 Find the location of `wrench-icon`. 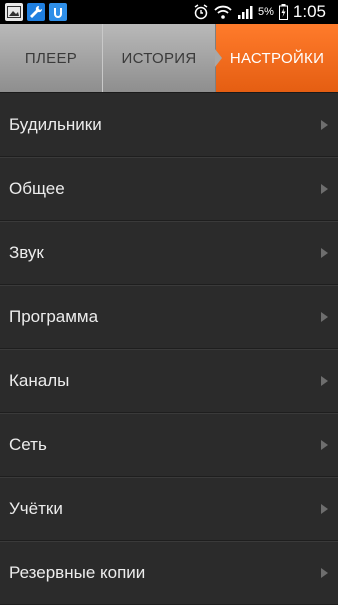

wrench-icon is located at coordinates (36, 12).